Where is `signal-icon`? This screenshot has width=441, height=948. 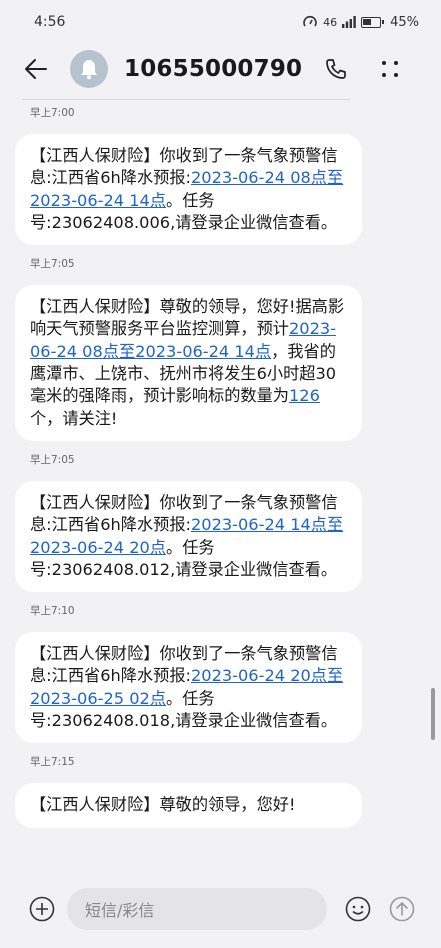 signal-icon is located at coordinates (349, 22).